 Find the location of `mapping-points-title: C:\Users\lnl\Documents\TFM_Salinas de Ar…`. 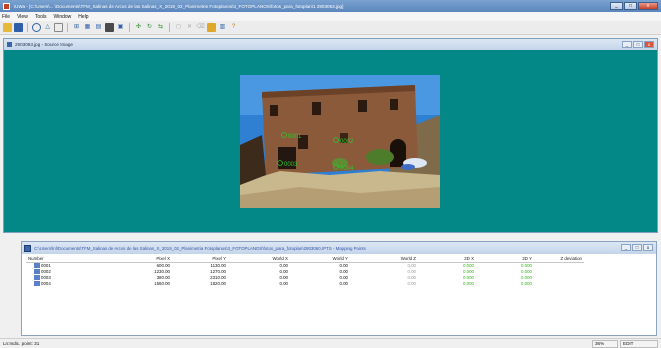

mapping-points-title: C:\Users\lnl\Documents\TFM_Salinas de Ar… is located at coordinates (200, 248).